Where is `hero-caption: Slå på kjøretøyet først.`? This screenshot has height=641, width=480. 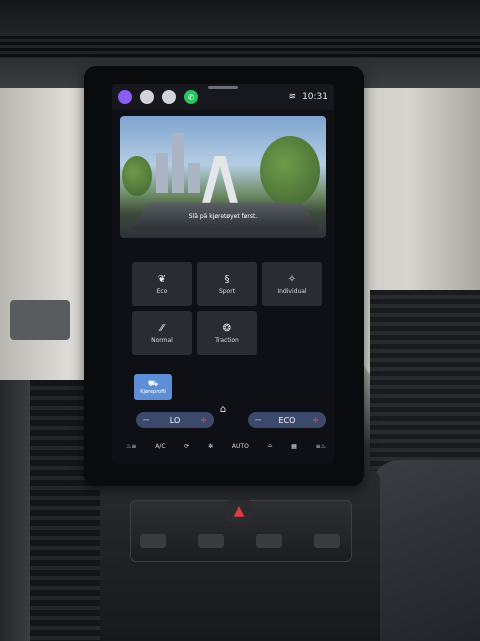
hero-caption: Slå på kjøretøyet først. is located at coordinates (223, 216).